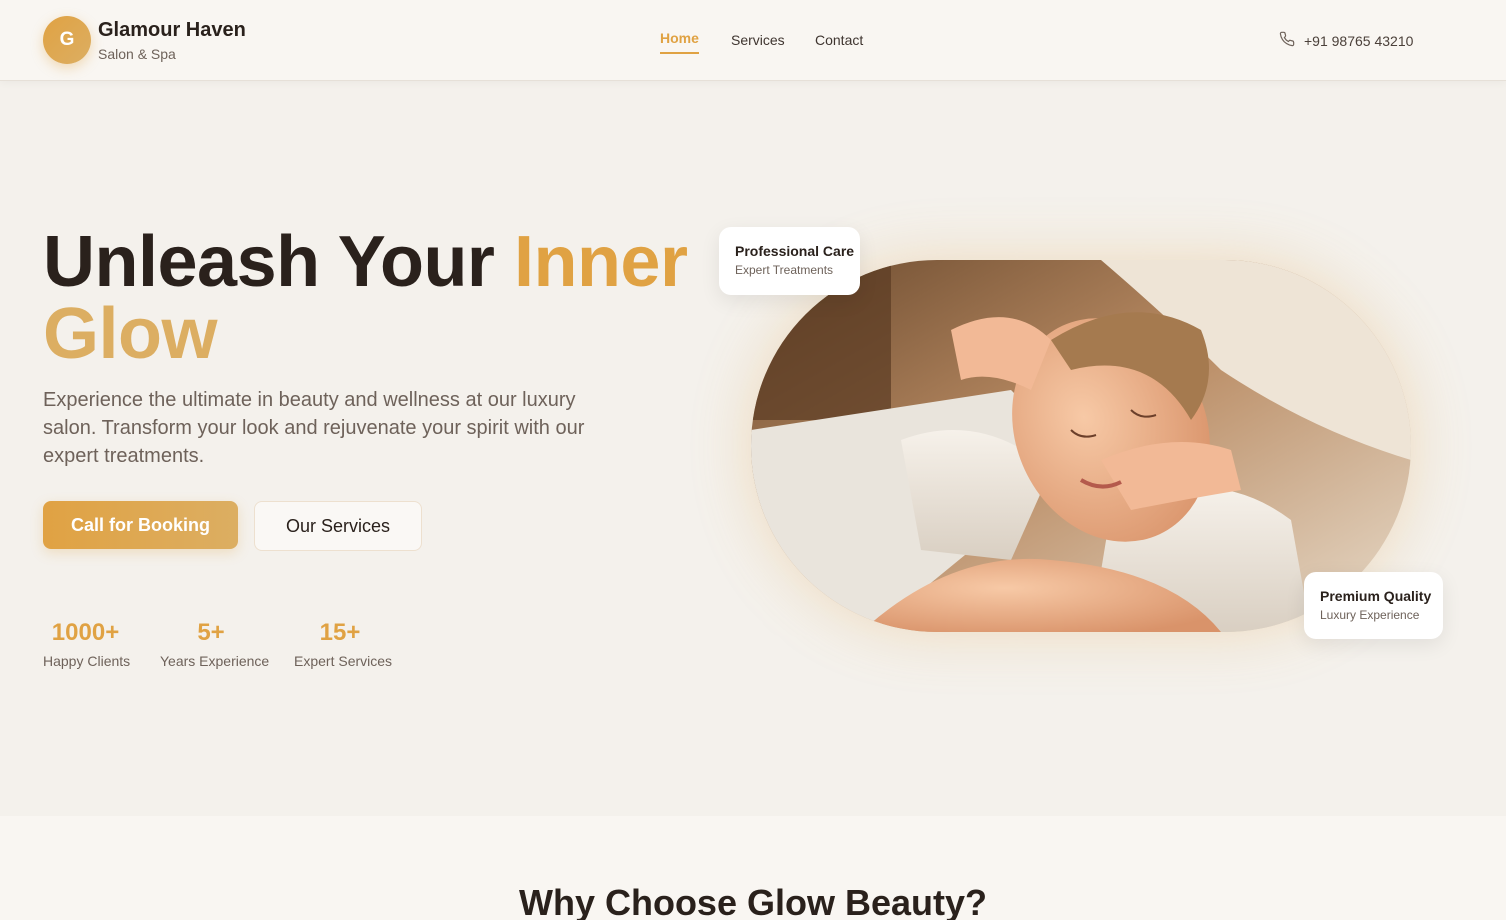  What do you see at coordinates (1359, 40) in the screenshot?
I see `phone-number: +91 98765 43210` at bounding box center [1359, 40].